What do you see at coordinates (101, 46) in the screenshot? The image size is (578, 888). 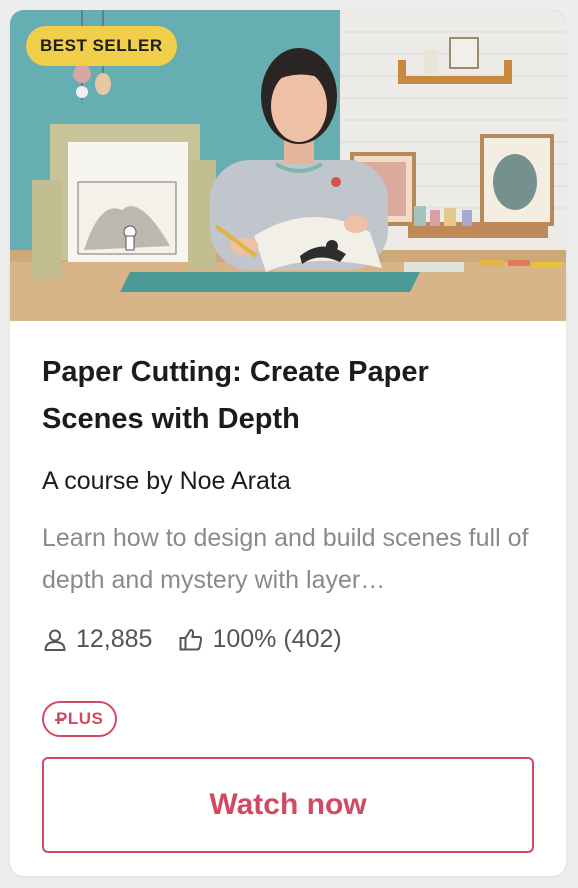 I see `best-seller-badge: BEST SELLER` at bounding box center [101, 46].